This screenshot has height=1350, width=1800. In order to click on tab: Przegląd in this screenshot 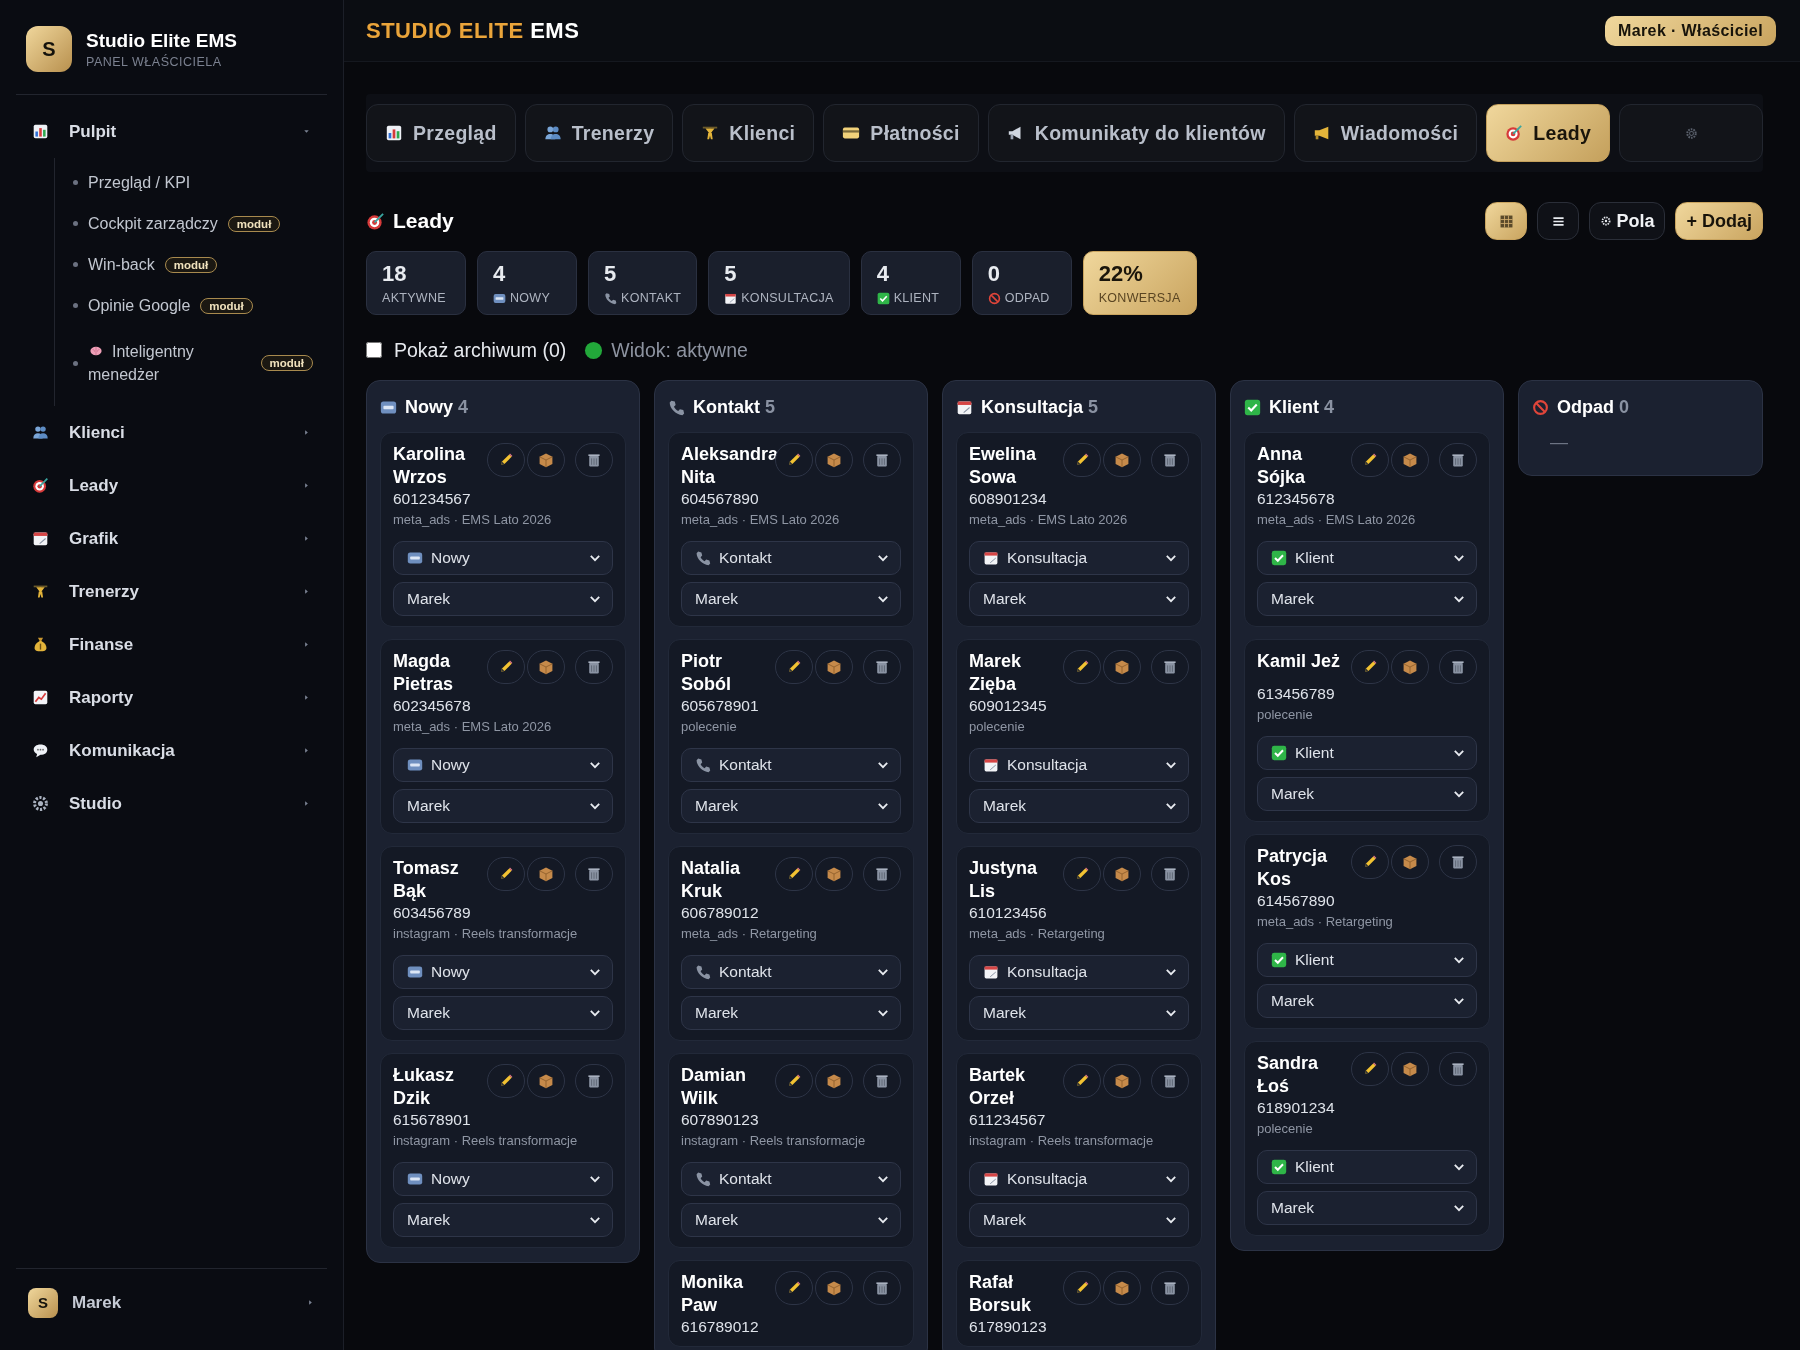, I will do `click(441, 133)`.